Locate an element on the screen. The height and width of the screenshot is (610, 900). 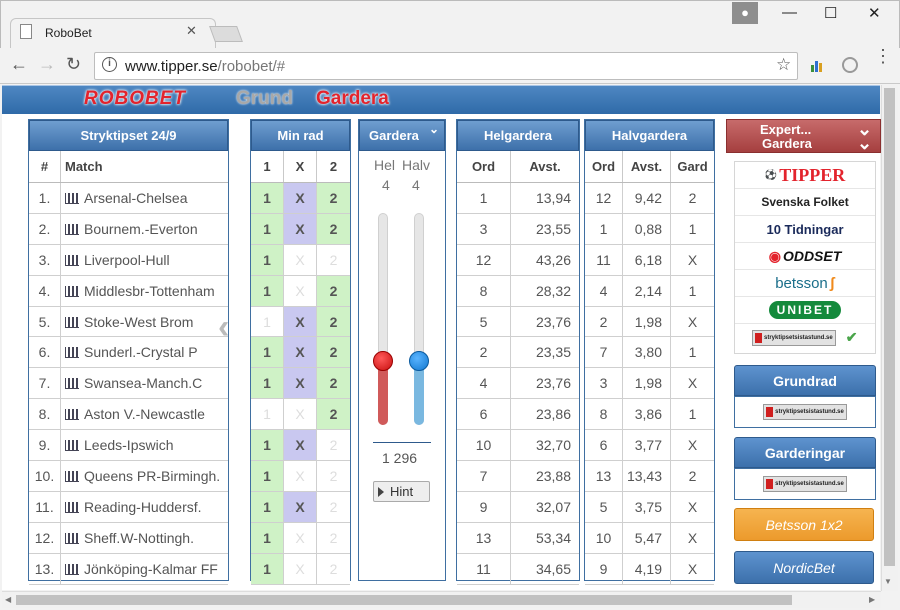
match-row: 11. Reading-Huddersf. is located at coordinates (128, 507).